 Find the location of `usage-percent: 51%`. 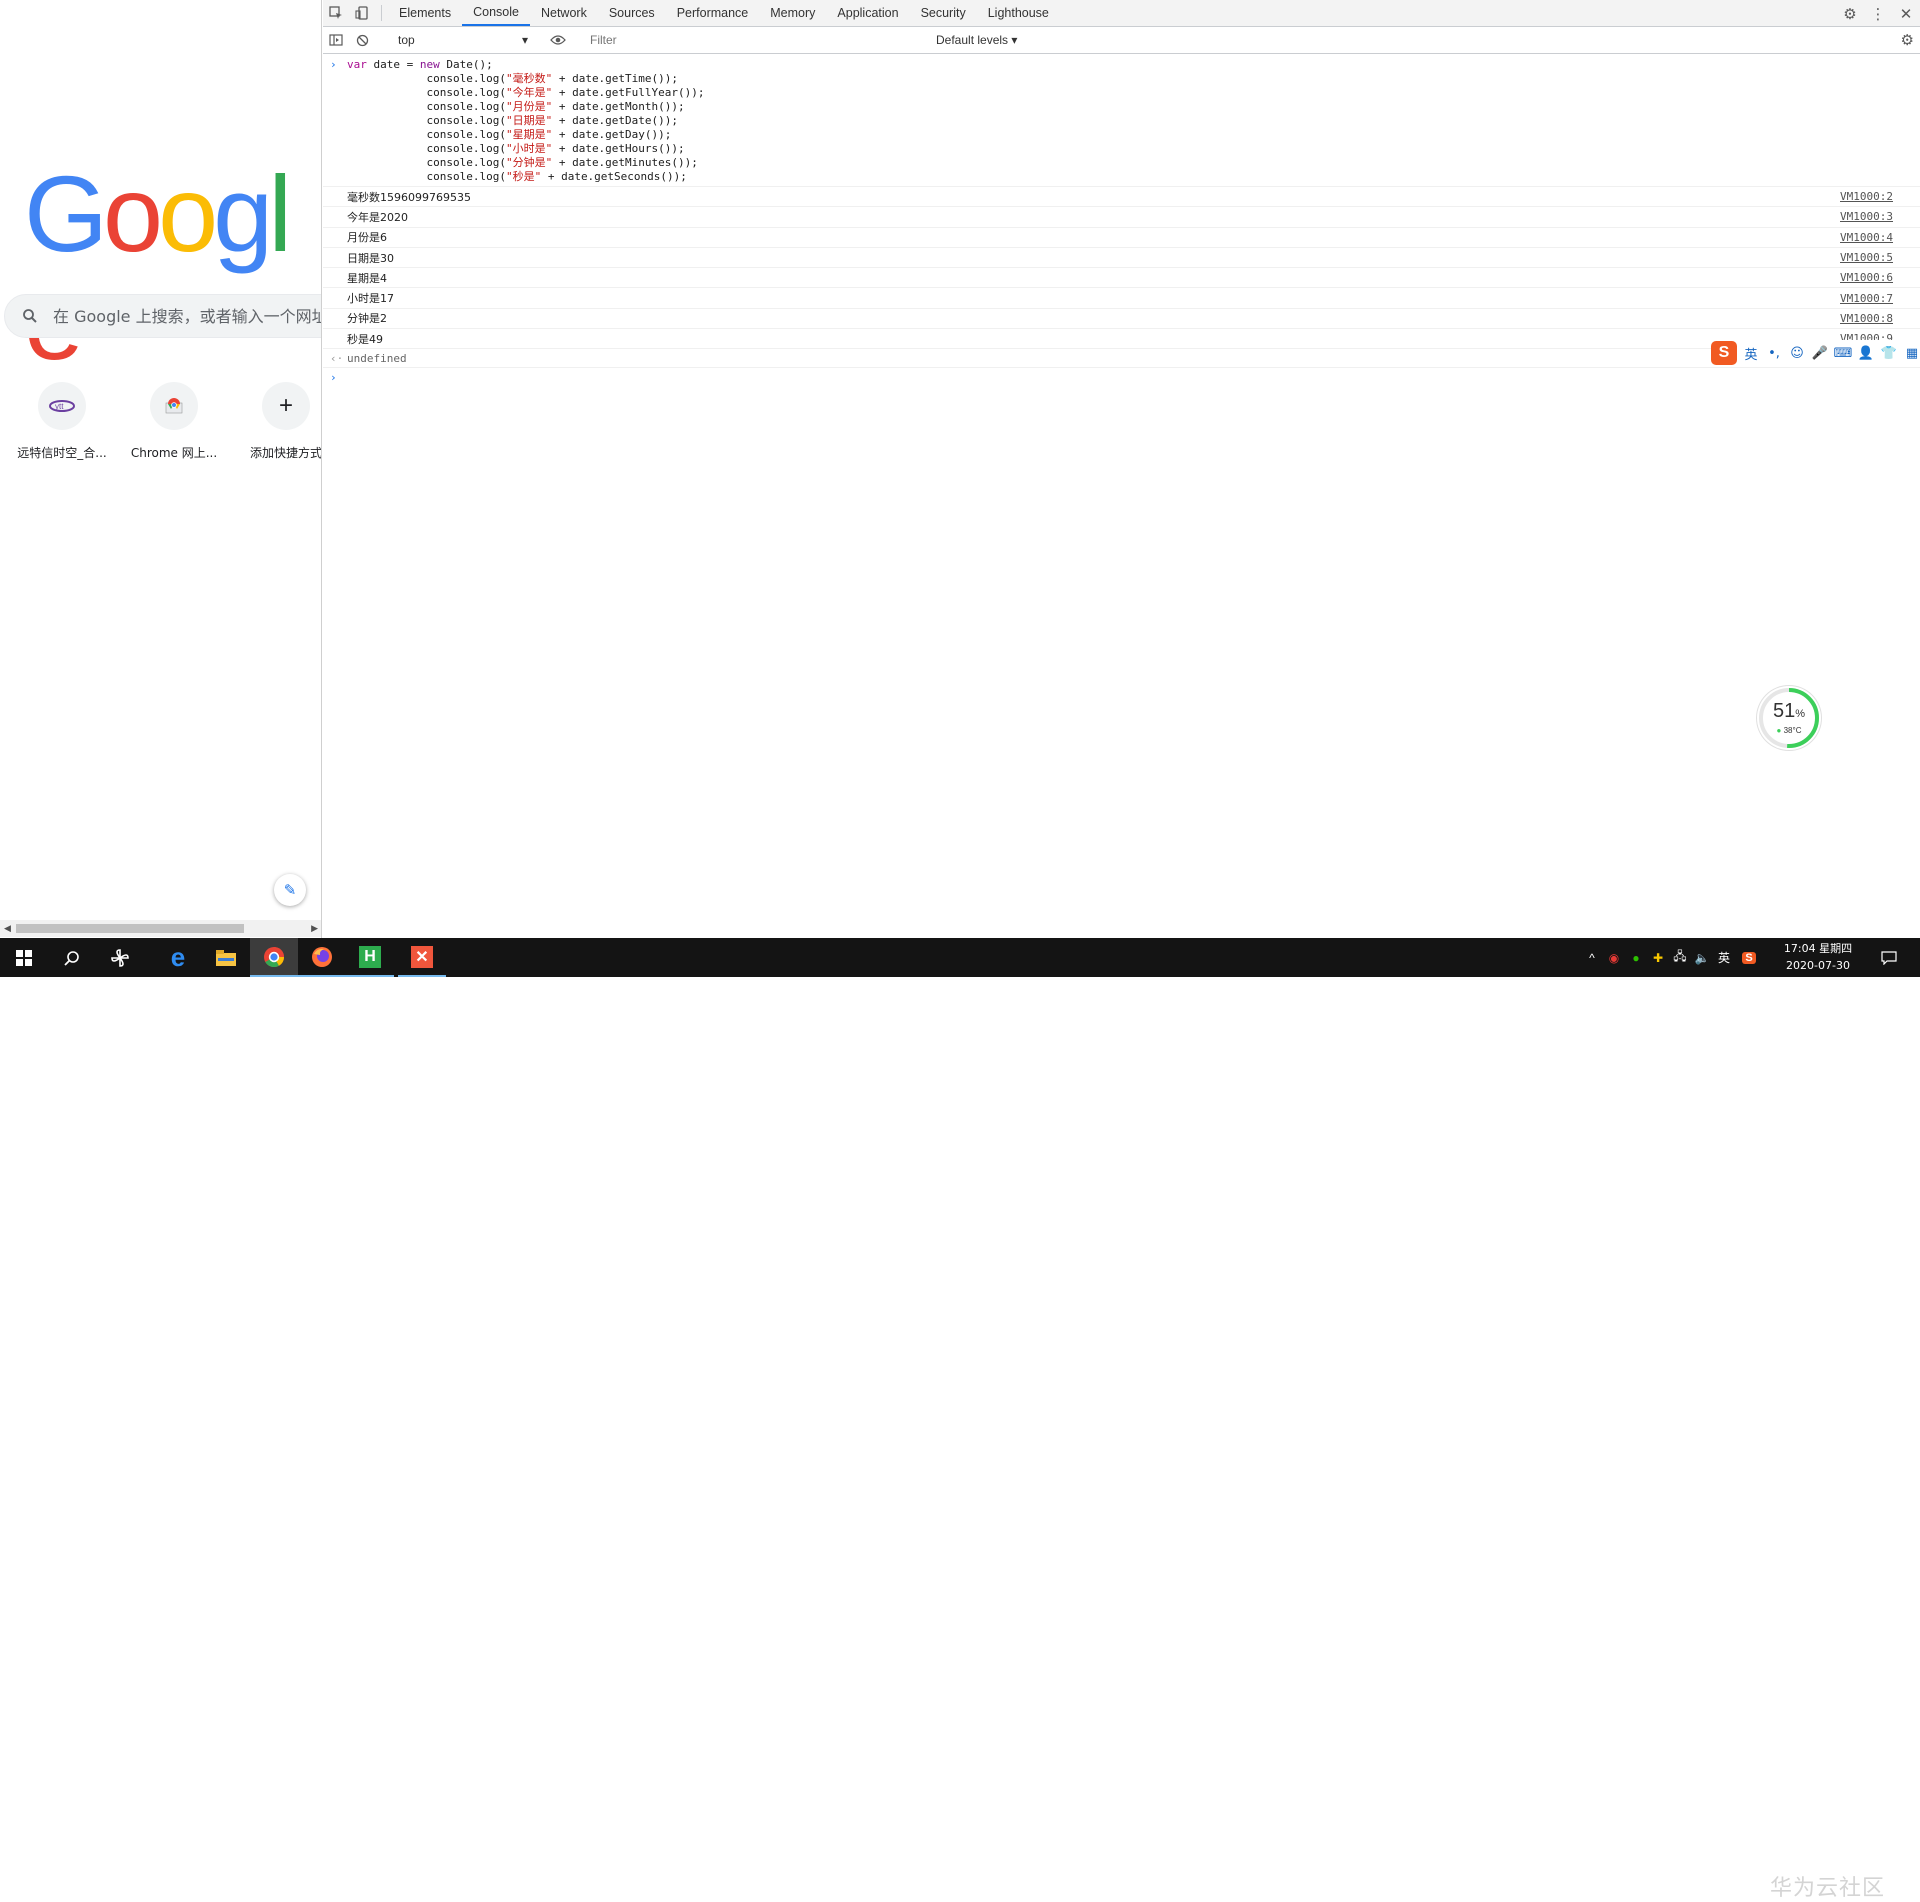

usage-percent: 51% is located at coordinates (1789, 711).